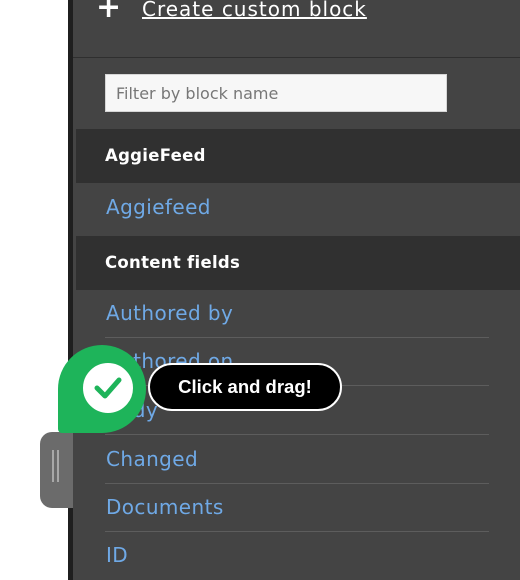 Image resolution: width=520 pixels, height=580 pixels. Describe the element at coordinates (169, 313) in the screenshot. I see `block-link-authored-by: Authored by` at that location.